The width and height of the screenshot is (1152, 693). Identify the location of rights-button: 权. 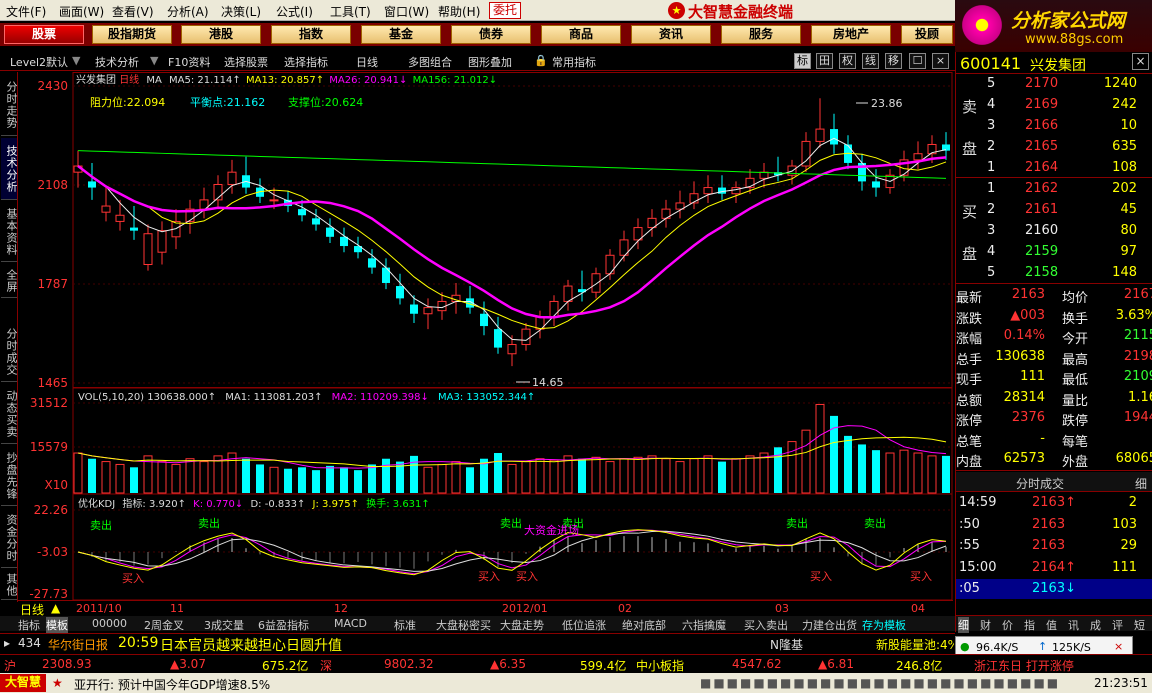
(847, 61).